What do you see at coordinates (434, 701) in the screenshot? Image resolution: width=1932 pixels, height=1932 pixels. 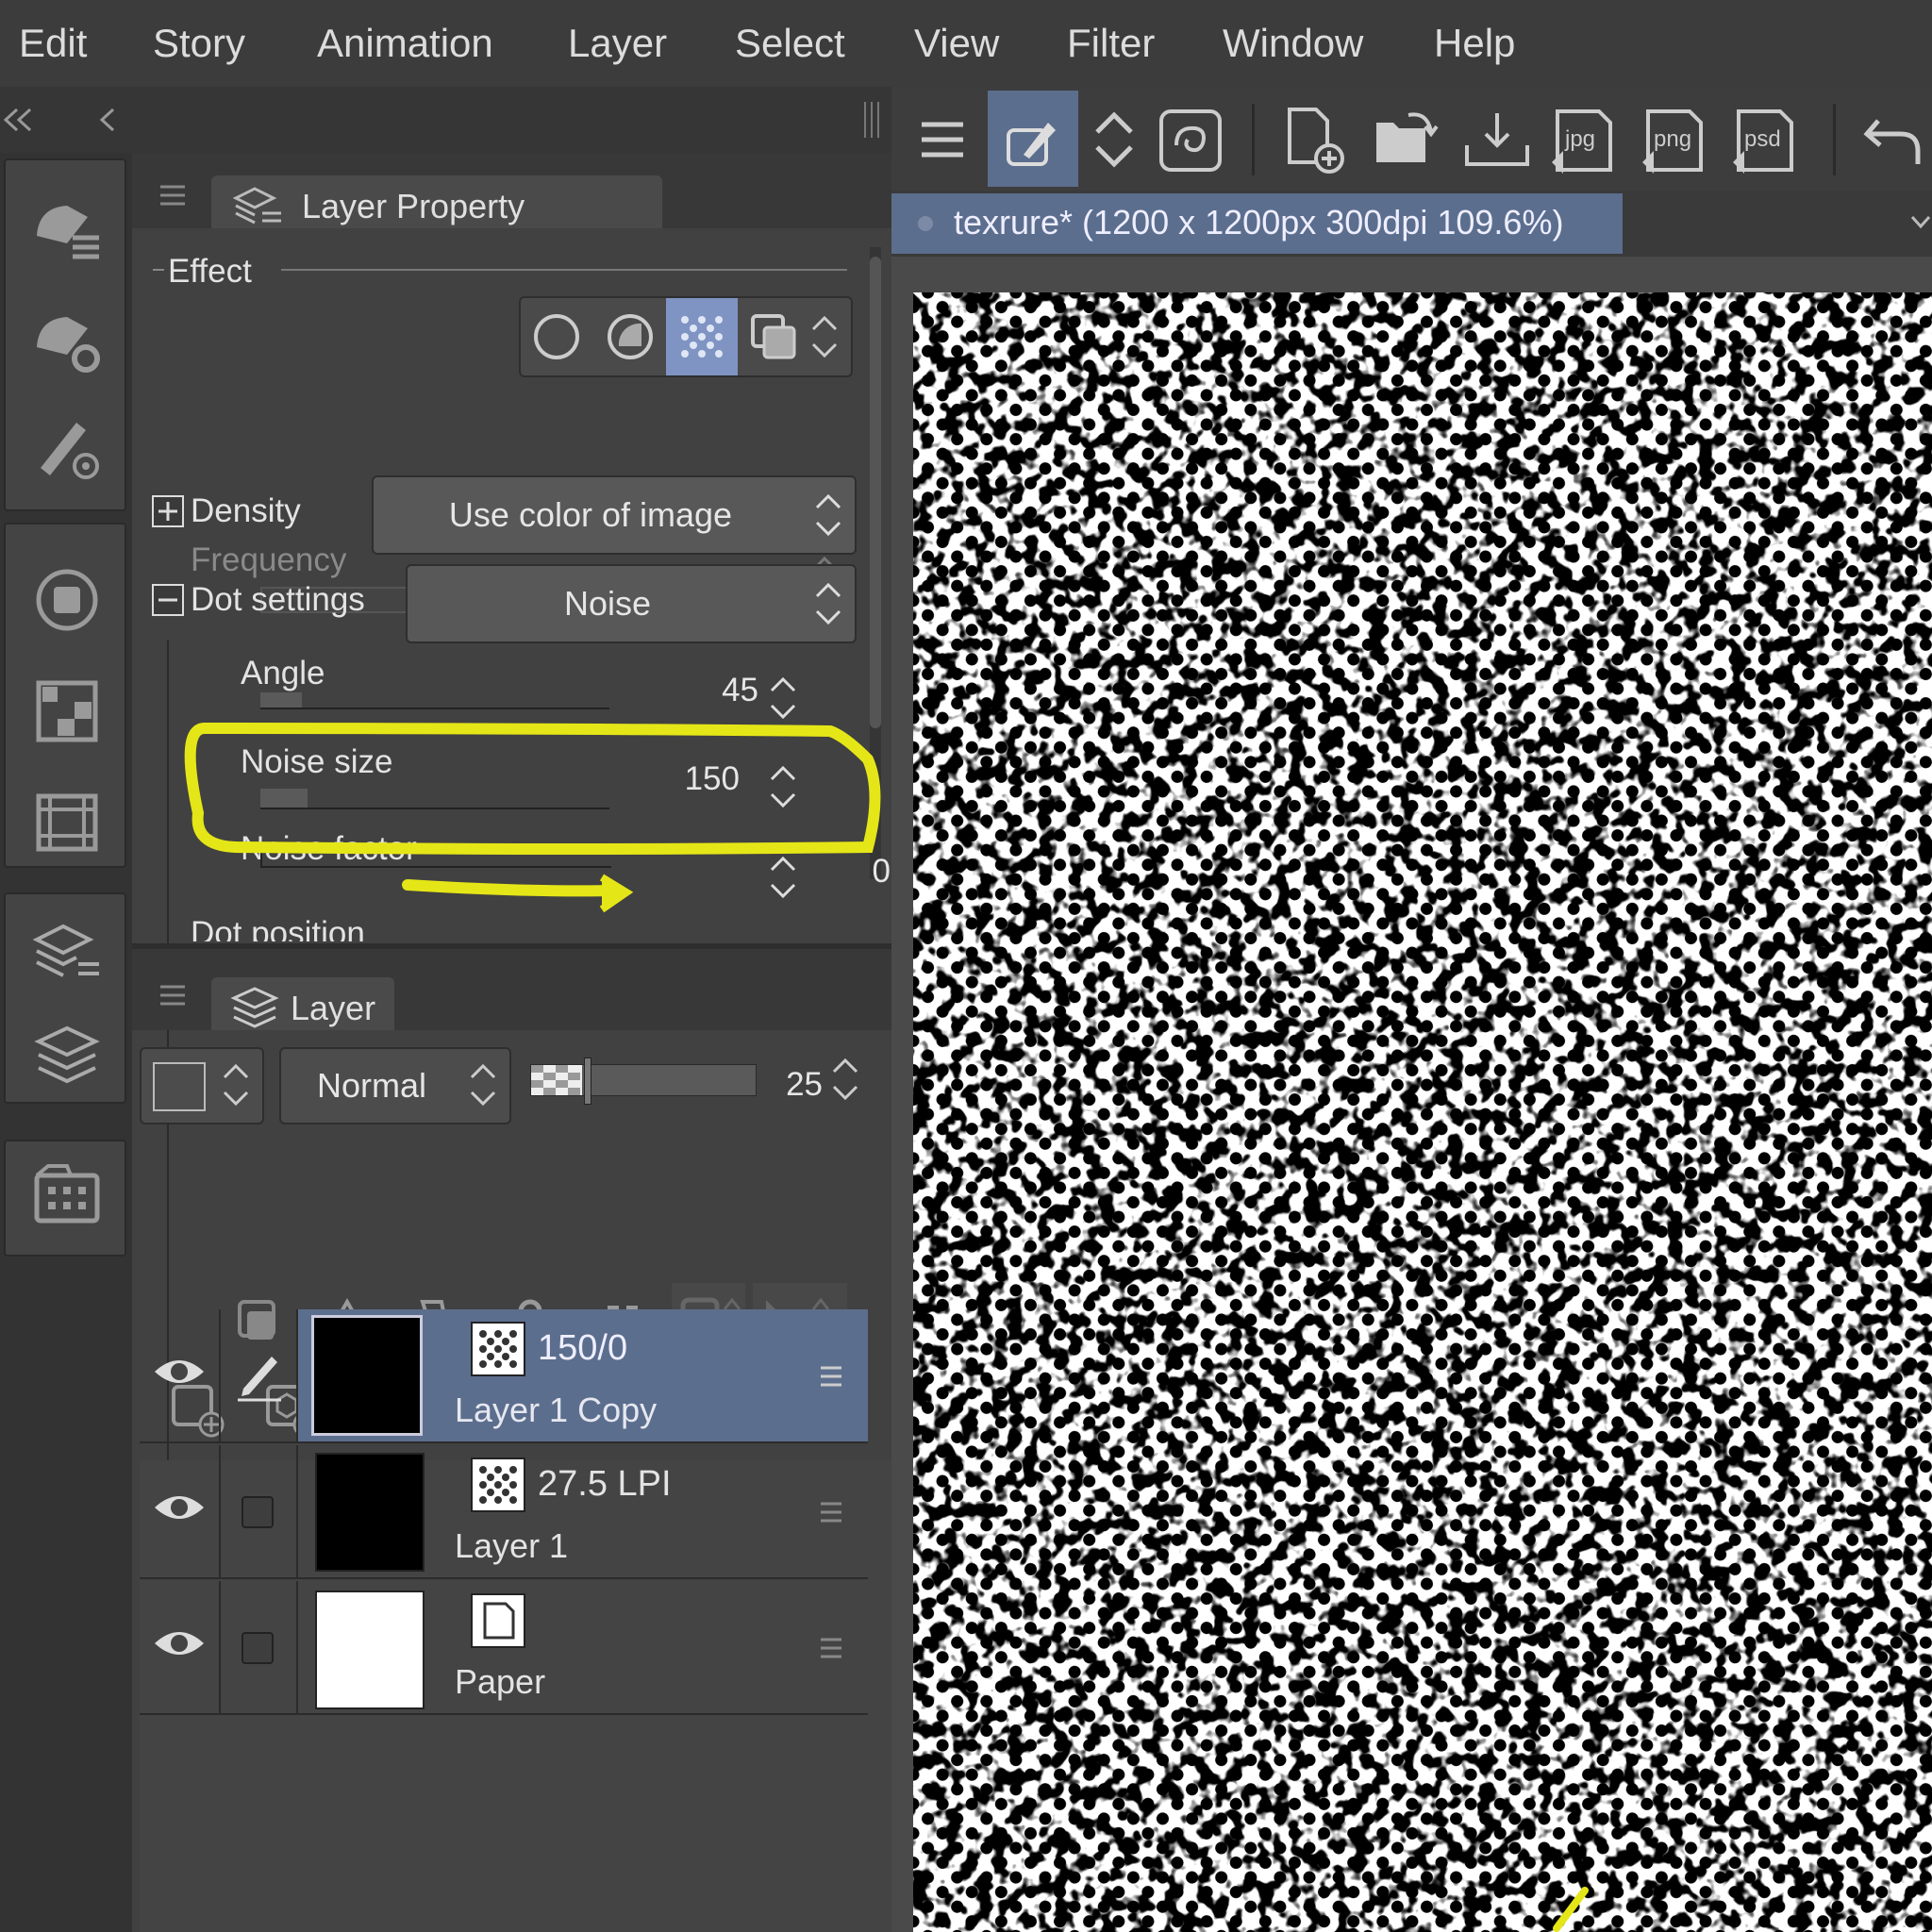 I see `angle-slider` at bounding box center [434, 701].